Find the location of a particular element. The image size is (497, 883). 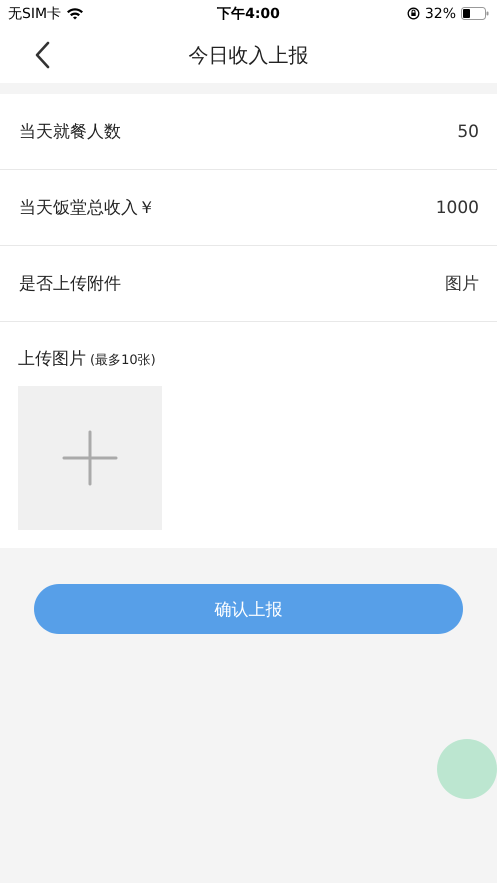

submit-button: 确认上报 is located at coordinates (248, 609).